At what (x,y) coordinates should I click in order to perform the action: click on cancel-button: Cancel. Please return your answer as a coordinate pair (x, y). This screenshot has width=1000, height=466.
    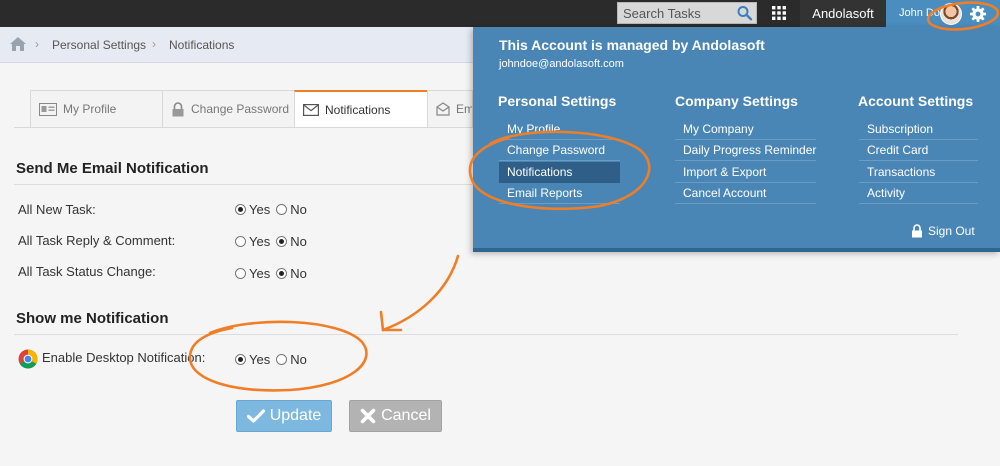
    Looking at the image, I should click on (395, 416).